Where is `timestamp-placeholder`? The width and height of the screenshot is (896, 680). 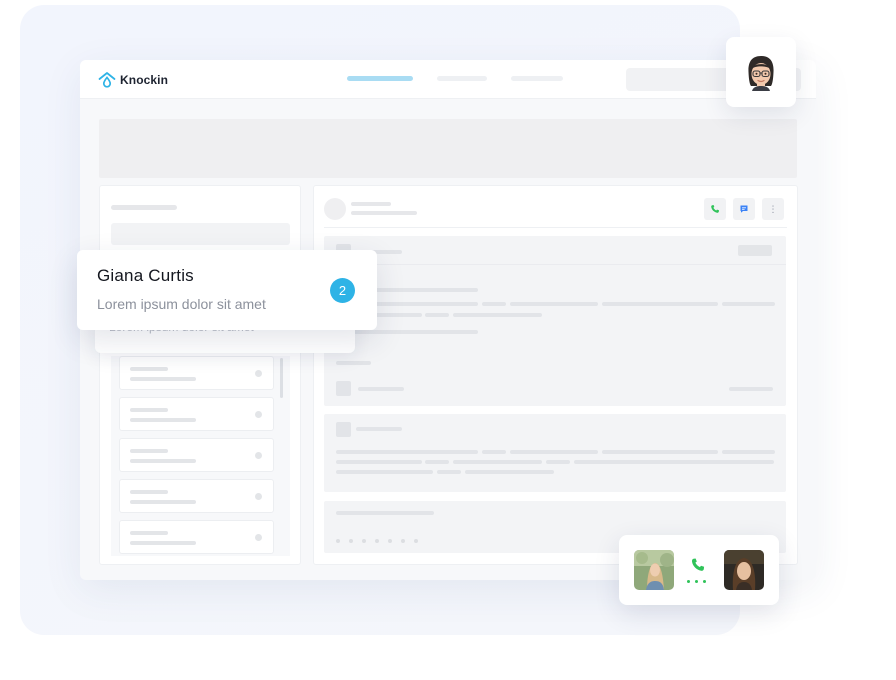
timestamp-placeholder is located at coordinates (755, 250).